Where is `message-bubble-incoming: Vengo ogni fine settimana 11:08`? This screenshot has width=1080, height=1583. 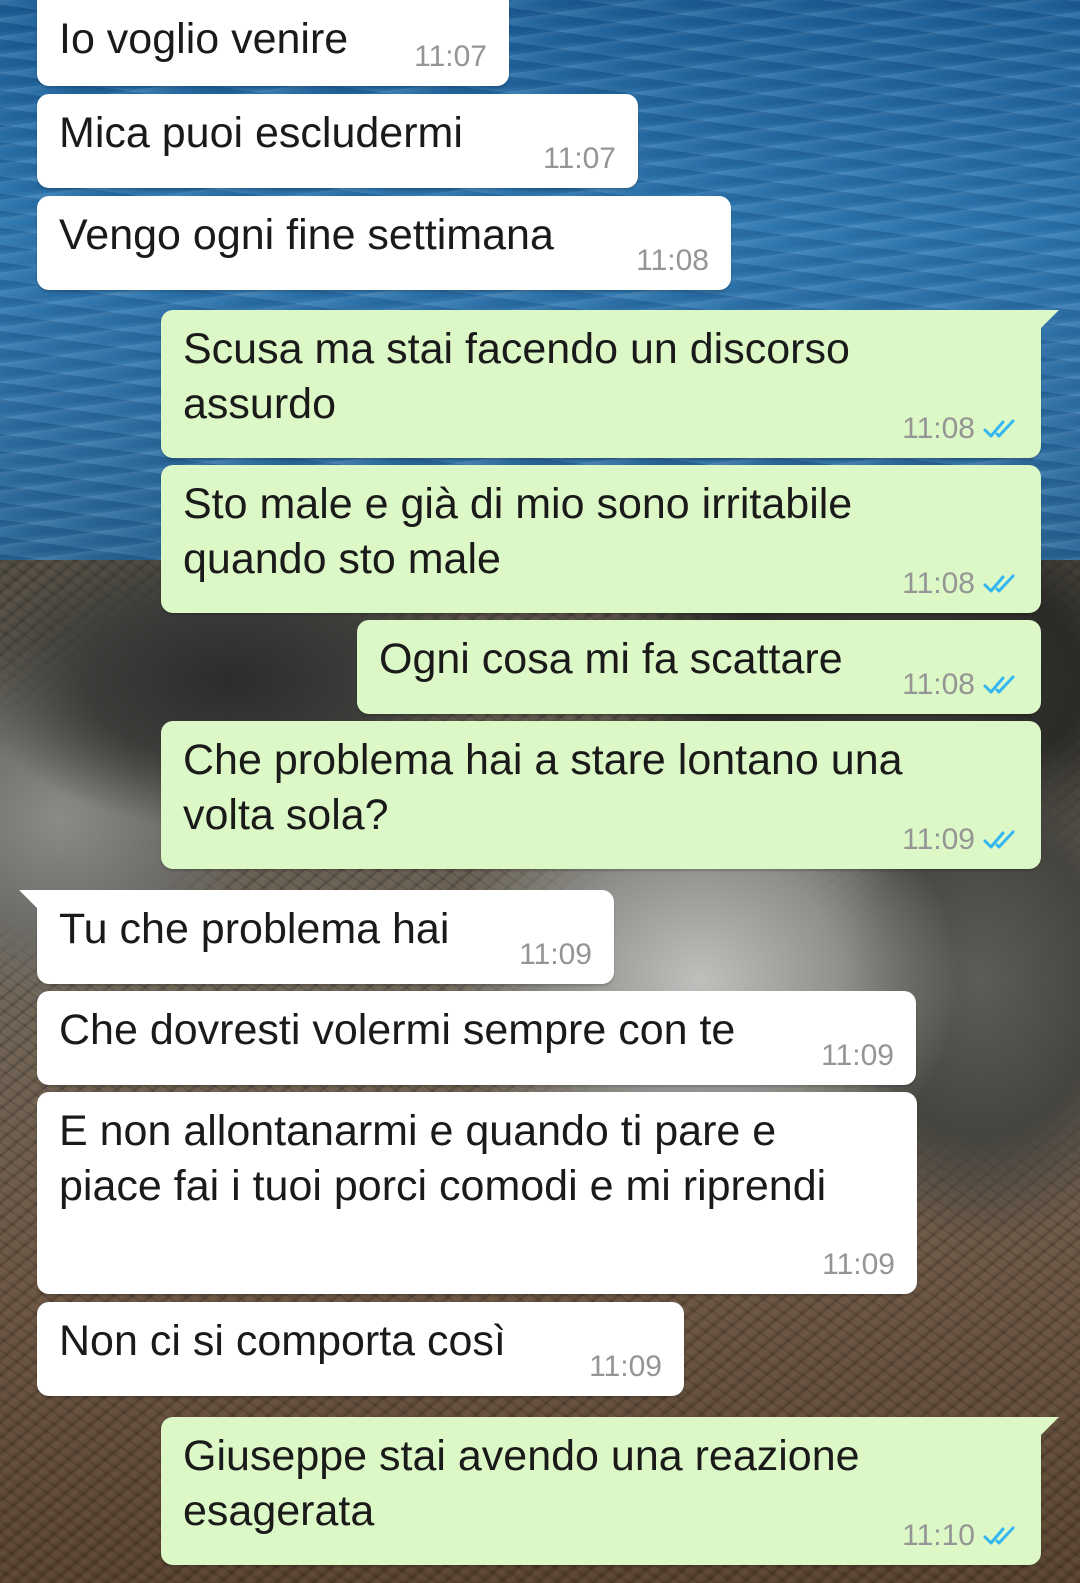 message-bubble-incoming: Vengo ogni fine settimana 11:08 is located at coordinates (384, 243).